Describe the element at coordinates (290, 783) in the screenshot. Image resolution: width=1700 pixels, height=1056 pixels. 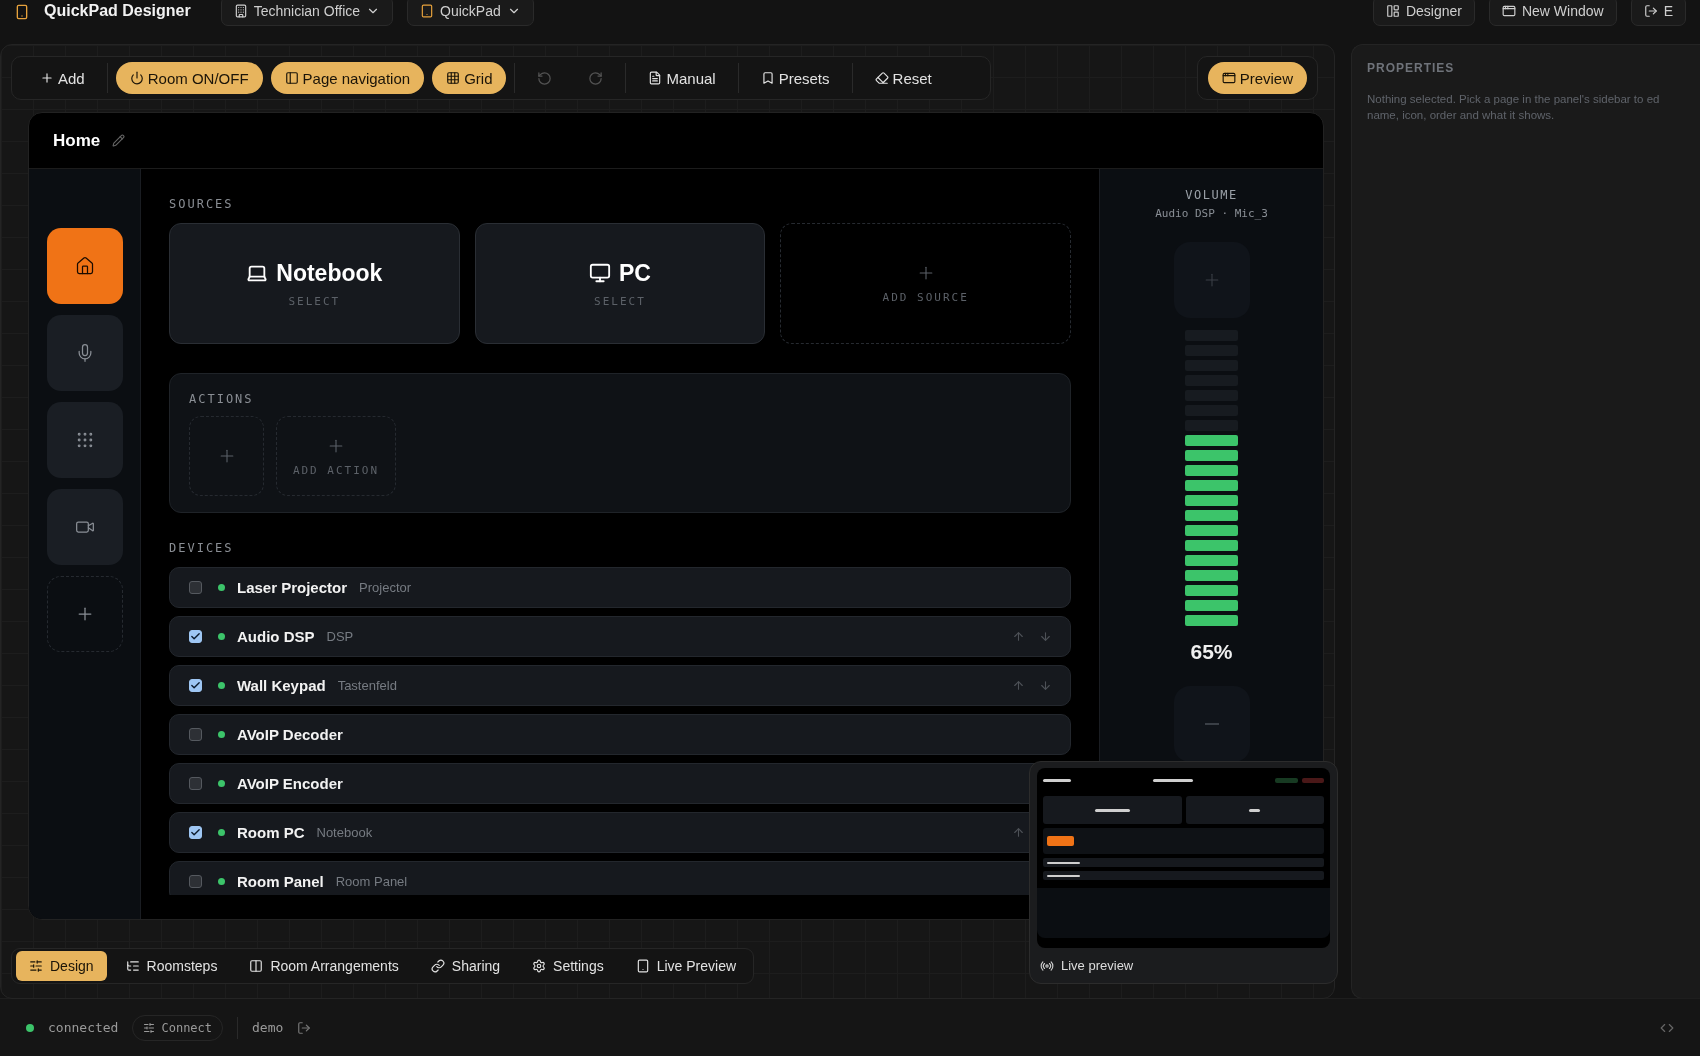
I see `device-name: AVoIP Encoder` at that location.